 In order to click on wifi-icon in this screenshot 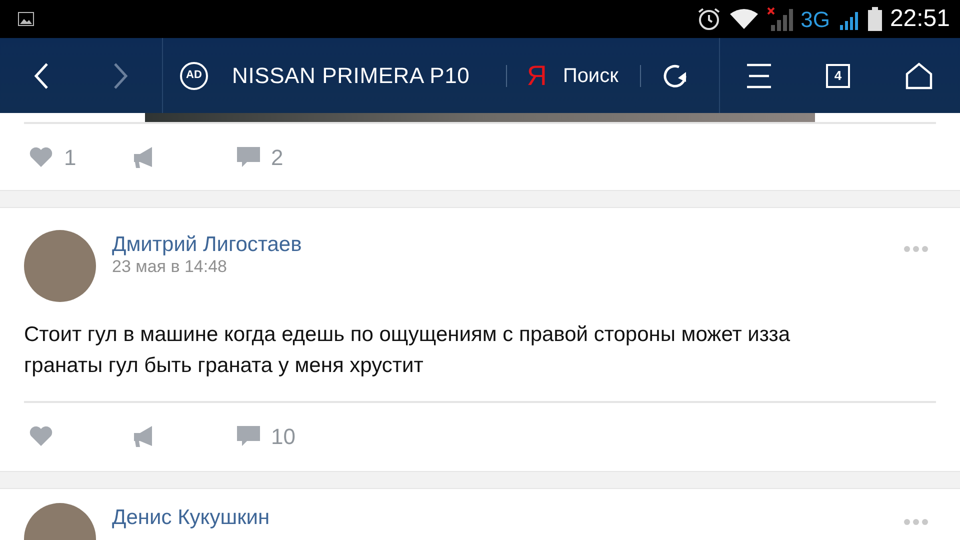, I will do `click(743, 19)`.